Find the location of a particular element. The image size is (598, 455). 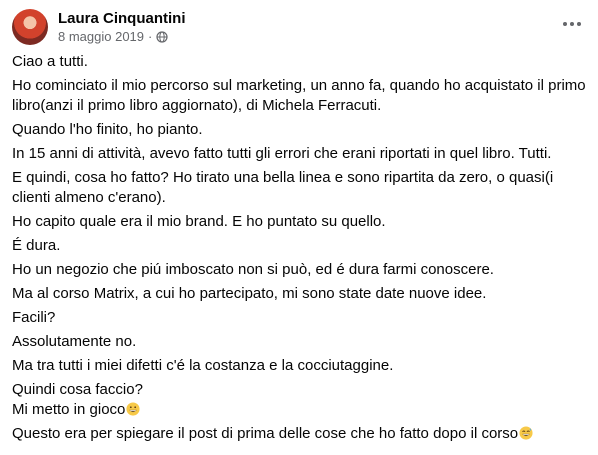

grinning-sweat-face-icon is located at coordinates (526, 433).